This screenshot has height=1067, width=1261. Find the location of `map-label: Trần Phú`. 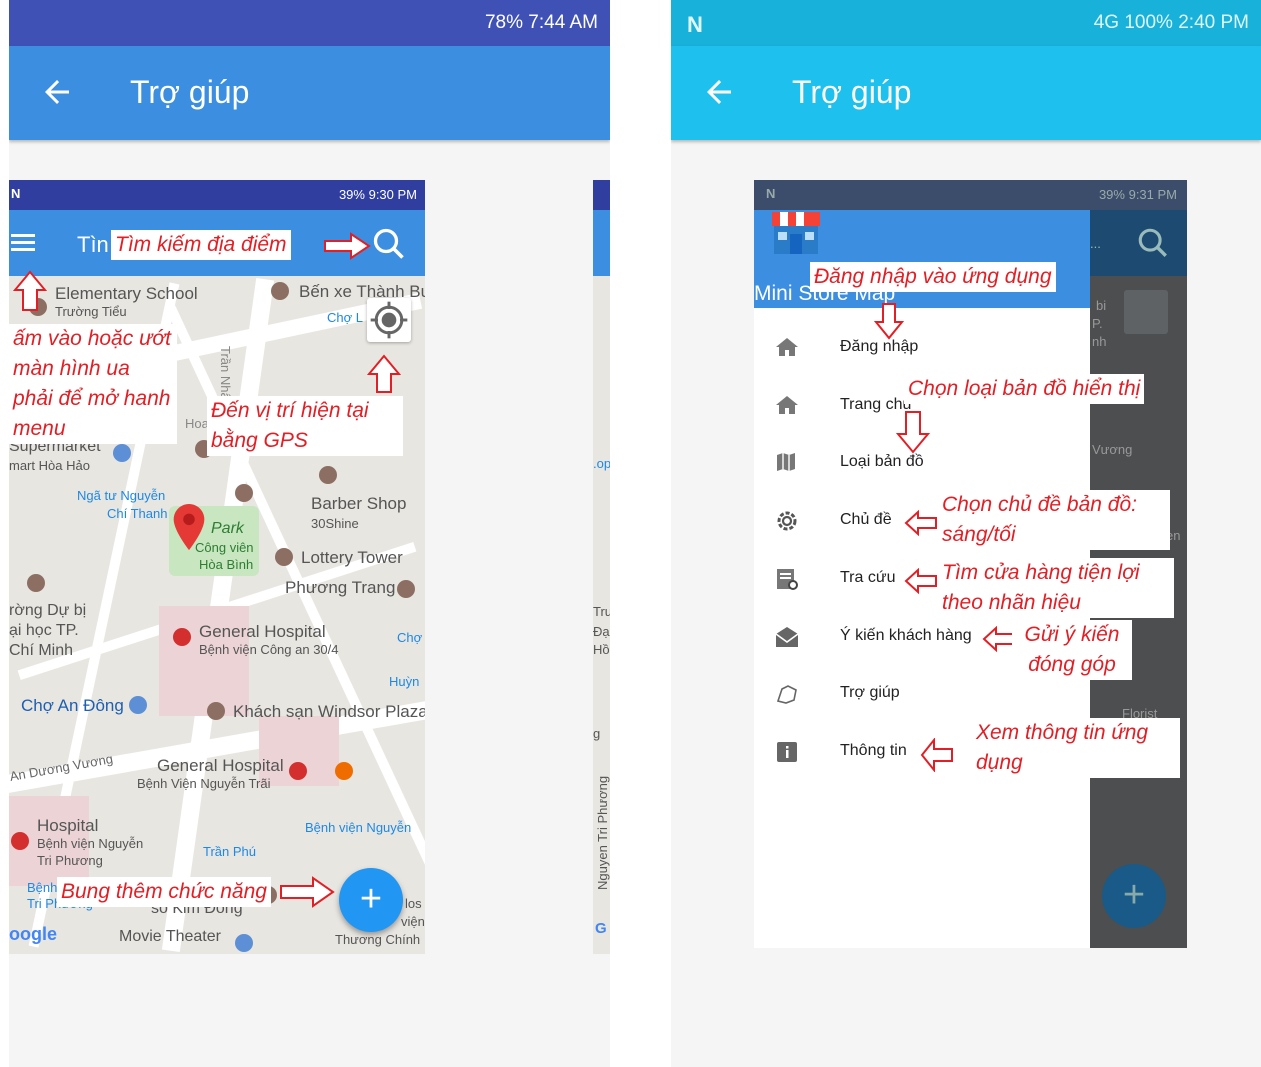

map-label: Trần Phú is located at coordinates (229, 851).